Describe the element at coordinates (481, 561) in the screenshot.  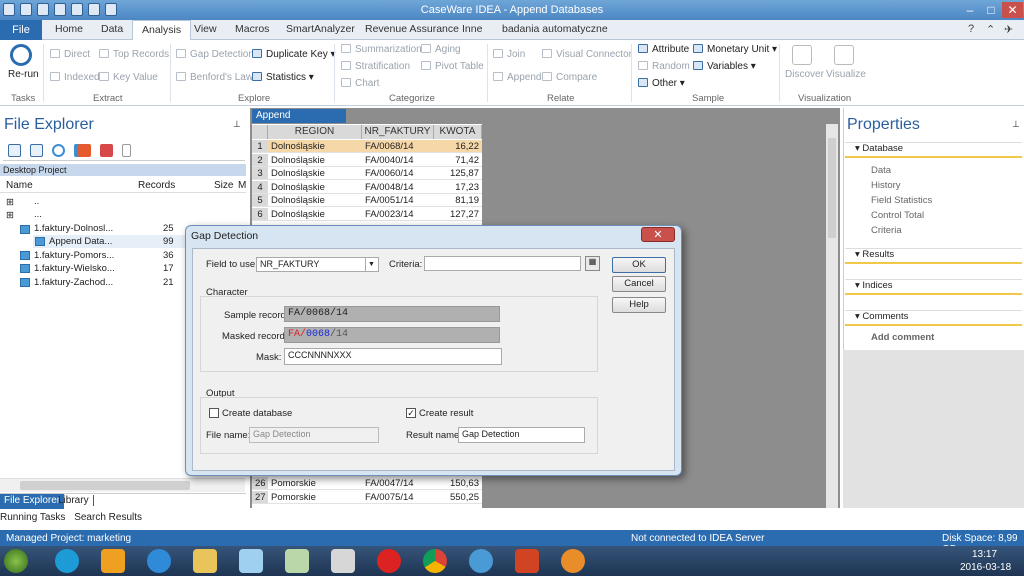
I see `idea-icon` at that location.